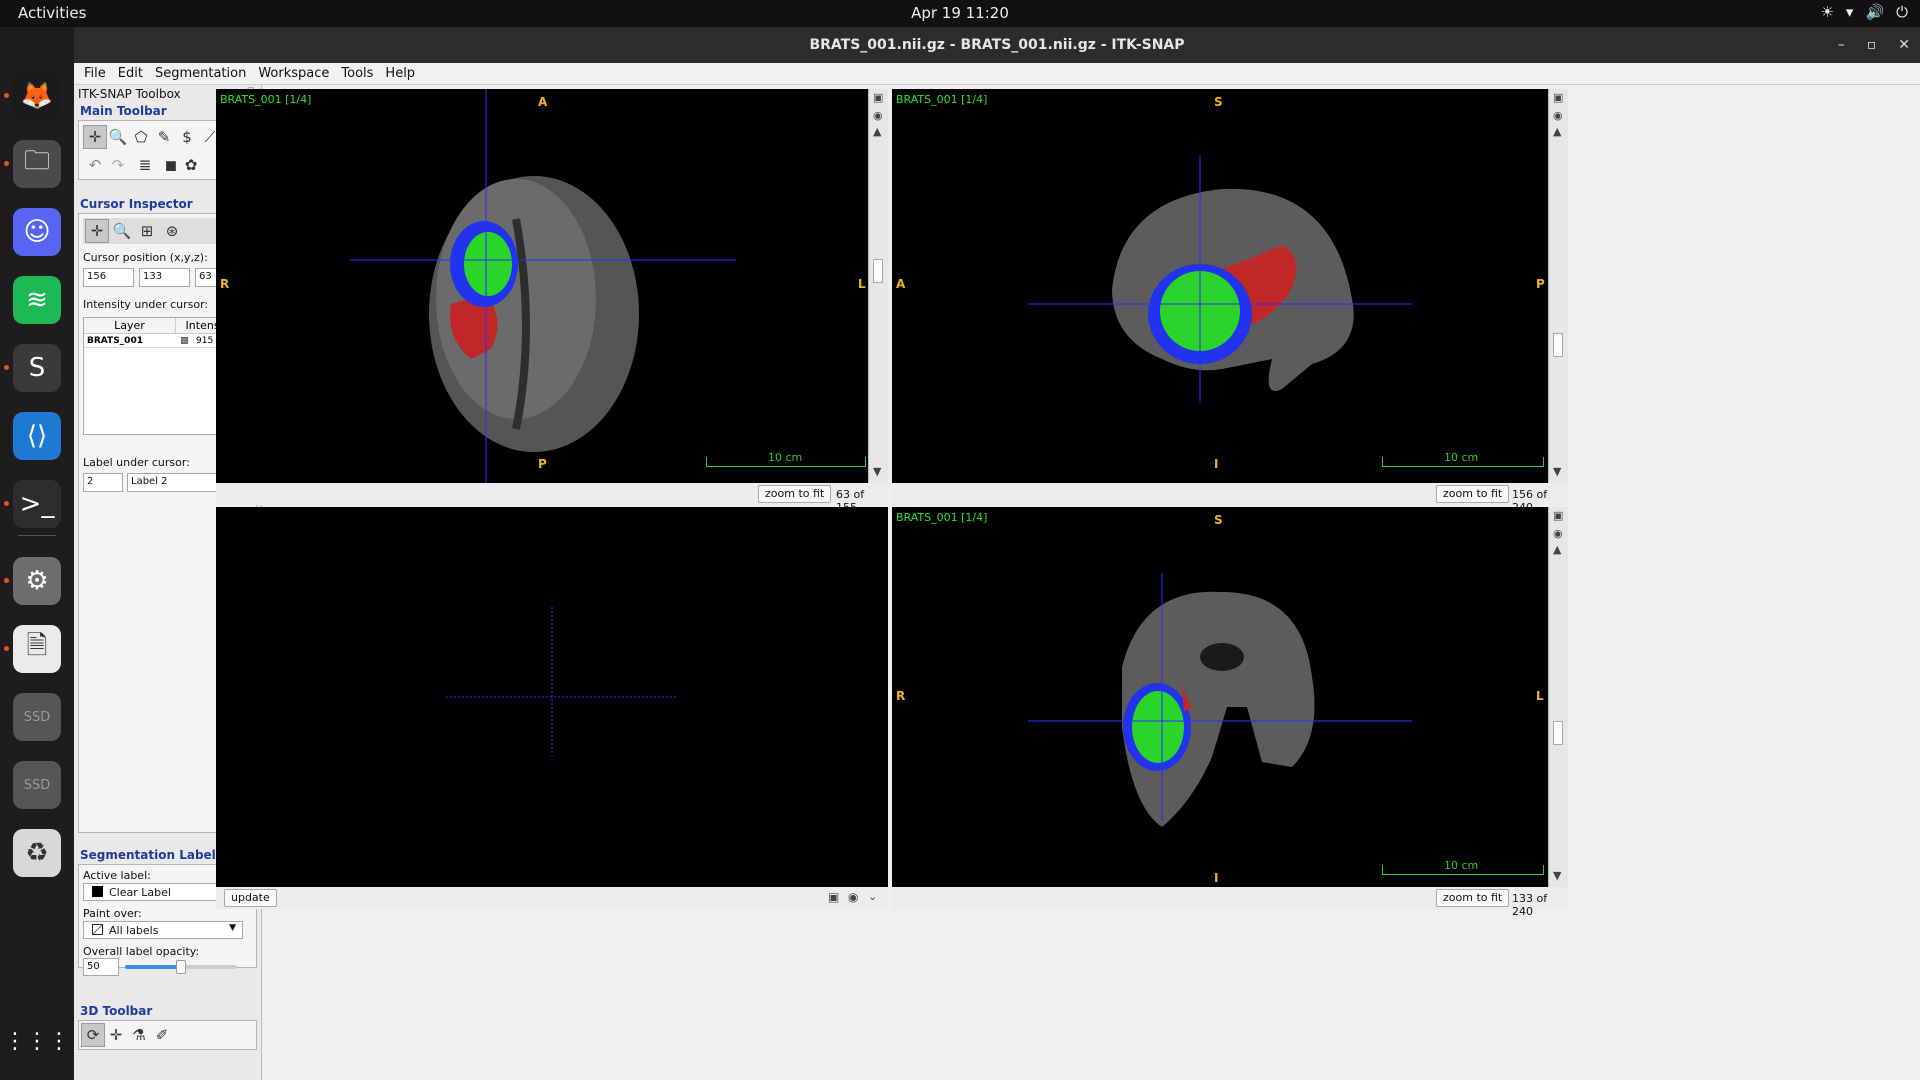 Image resolution: width=1920 pixels, height=1080 pixels. What do you see at coordinates (141, 951) in the screenshot?
I see `opacity-label: Overall label opacity:` at bounding box center [141, 951].